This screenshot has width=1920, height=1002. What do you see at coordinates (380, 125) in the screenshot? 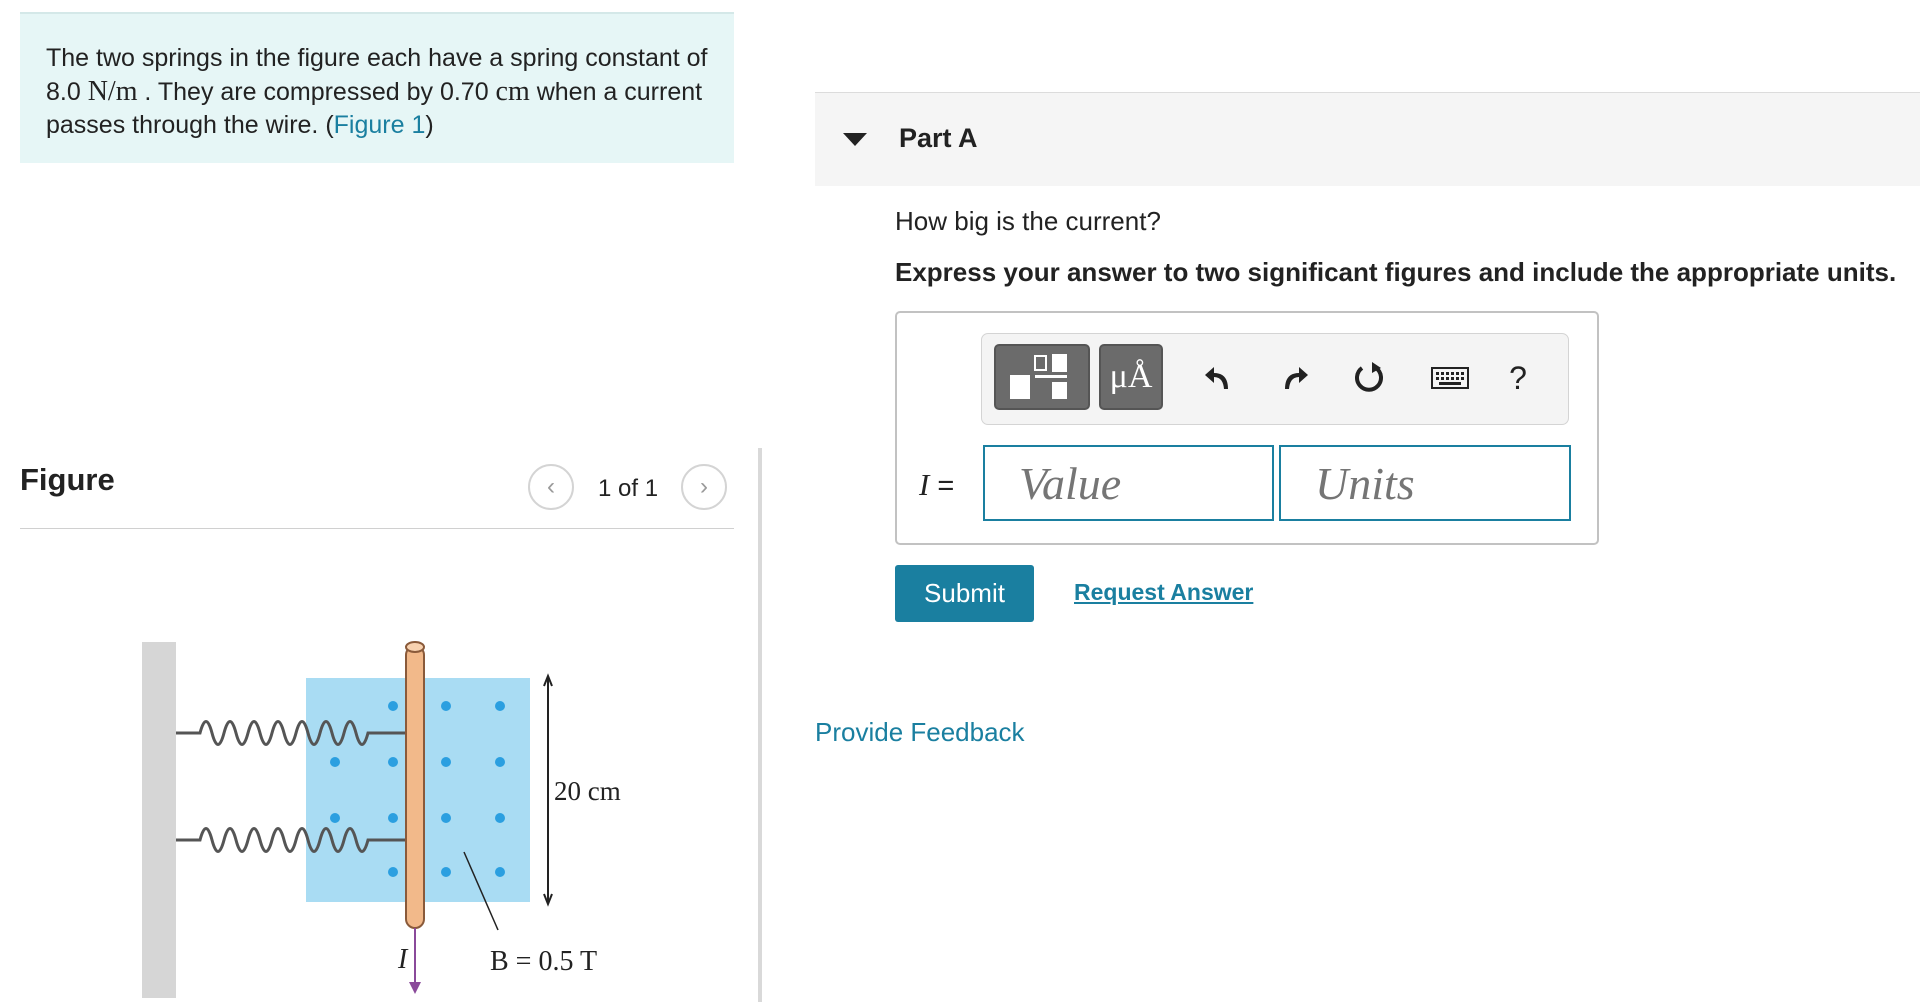
I see `figure-link: Figure 1` at bounding box center [380, 125].